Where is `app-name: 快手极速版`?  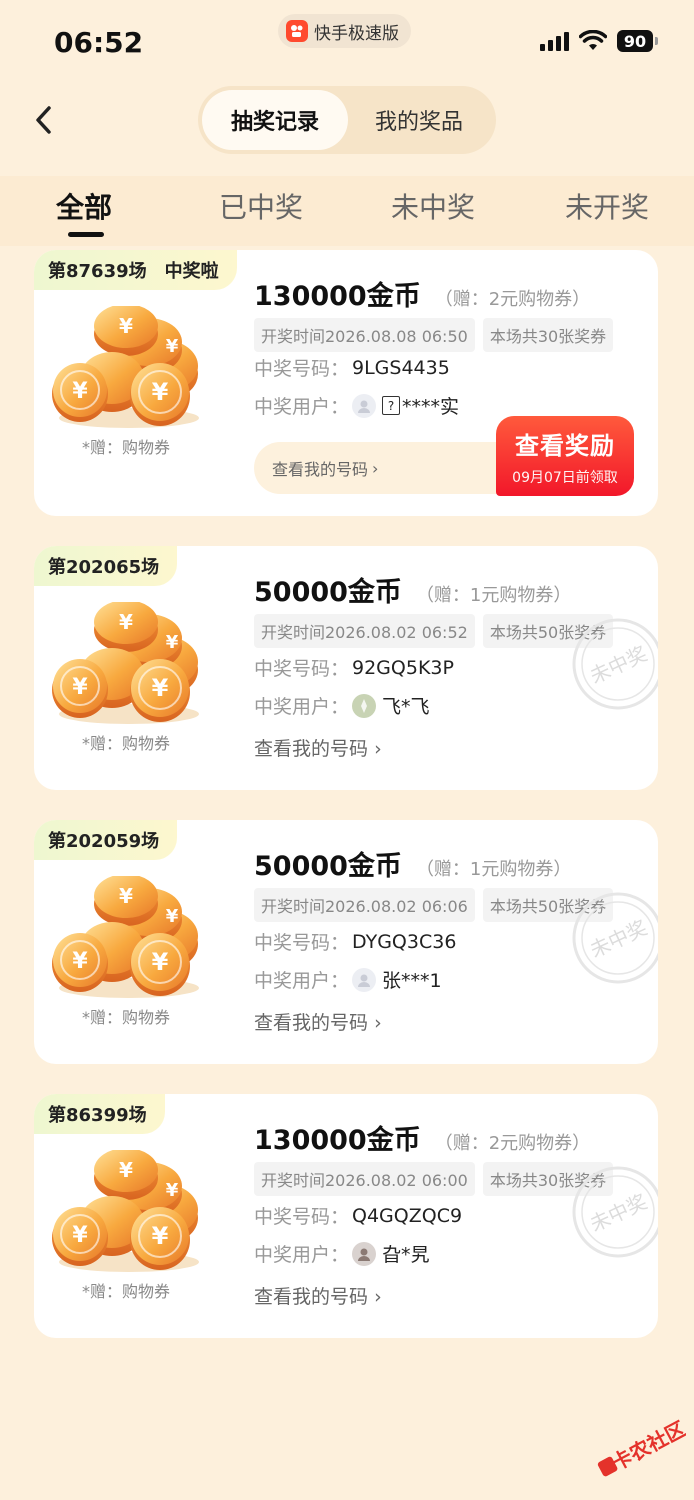
app-name: 快手极速版 is located at coordinates (356, 33).